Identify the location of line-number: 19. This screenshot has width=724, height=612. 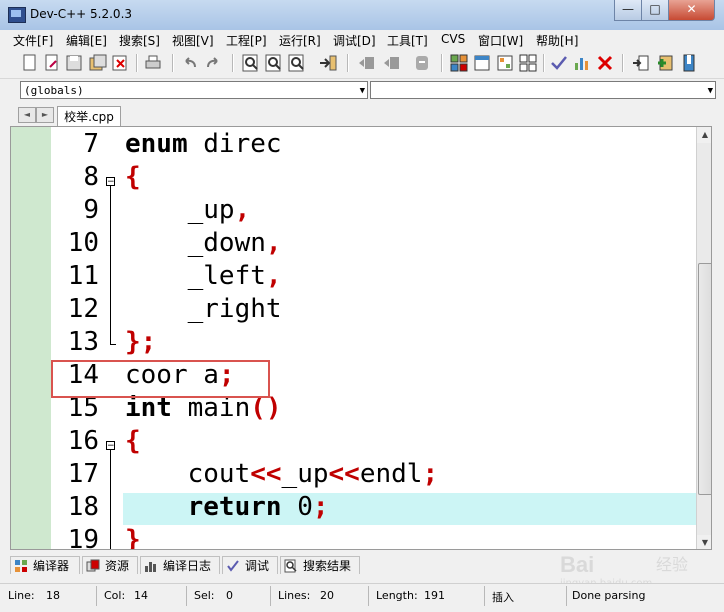
(83, 537).